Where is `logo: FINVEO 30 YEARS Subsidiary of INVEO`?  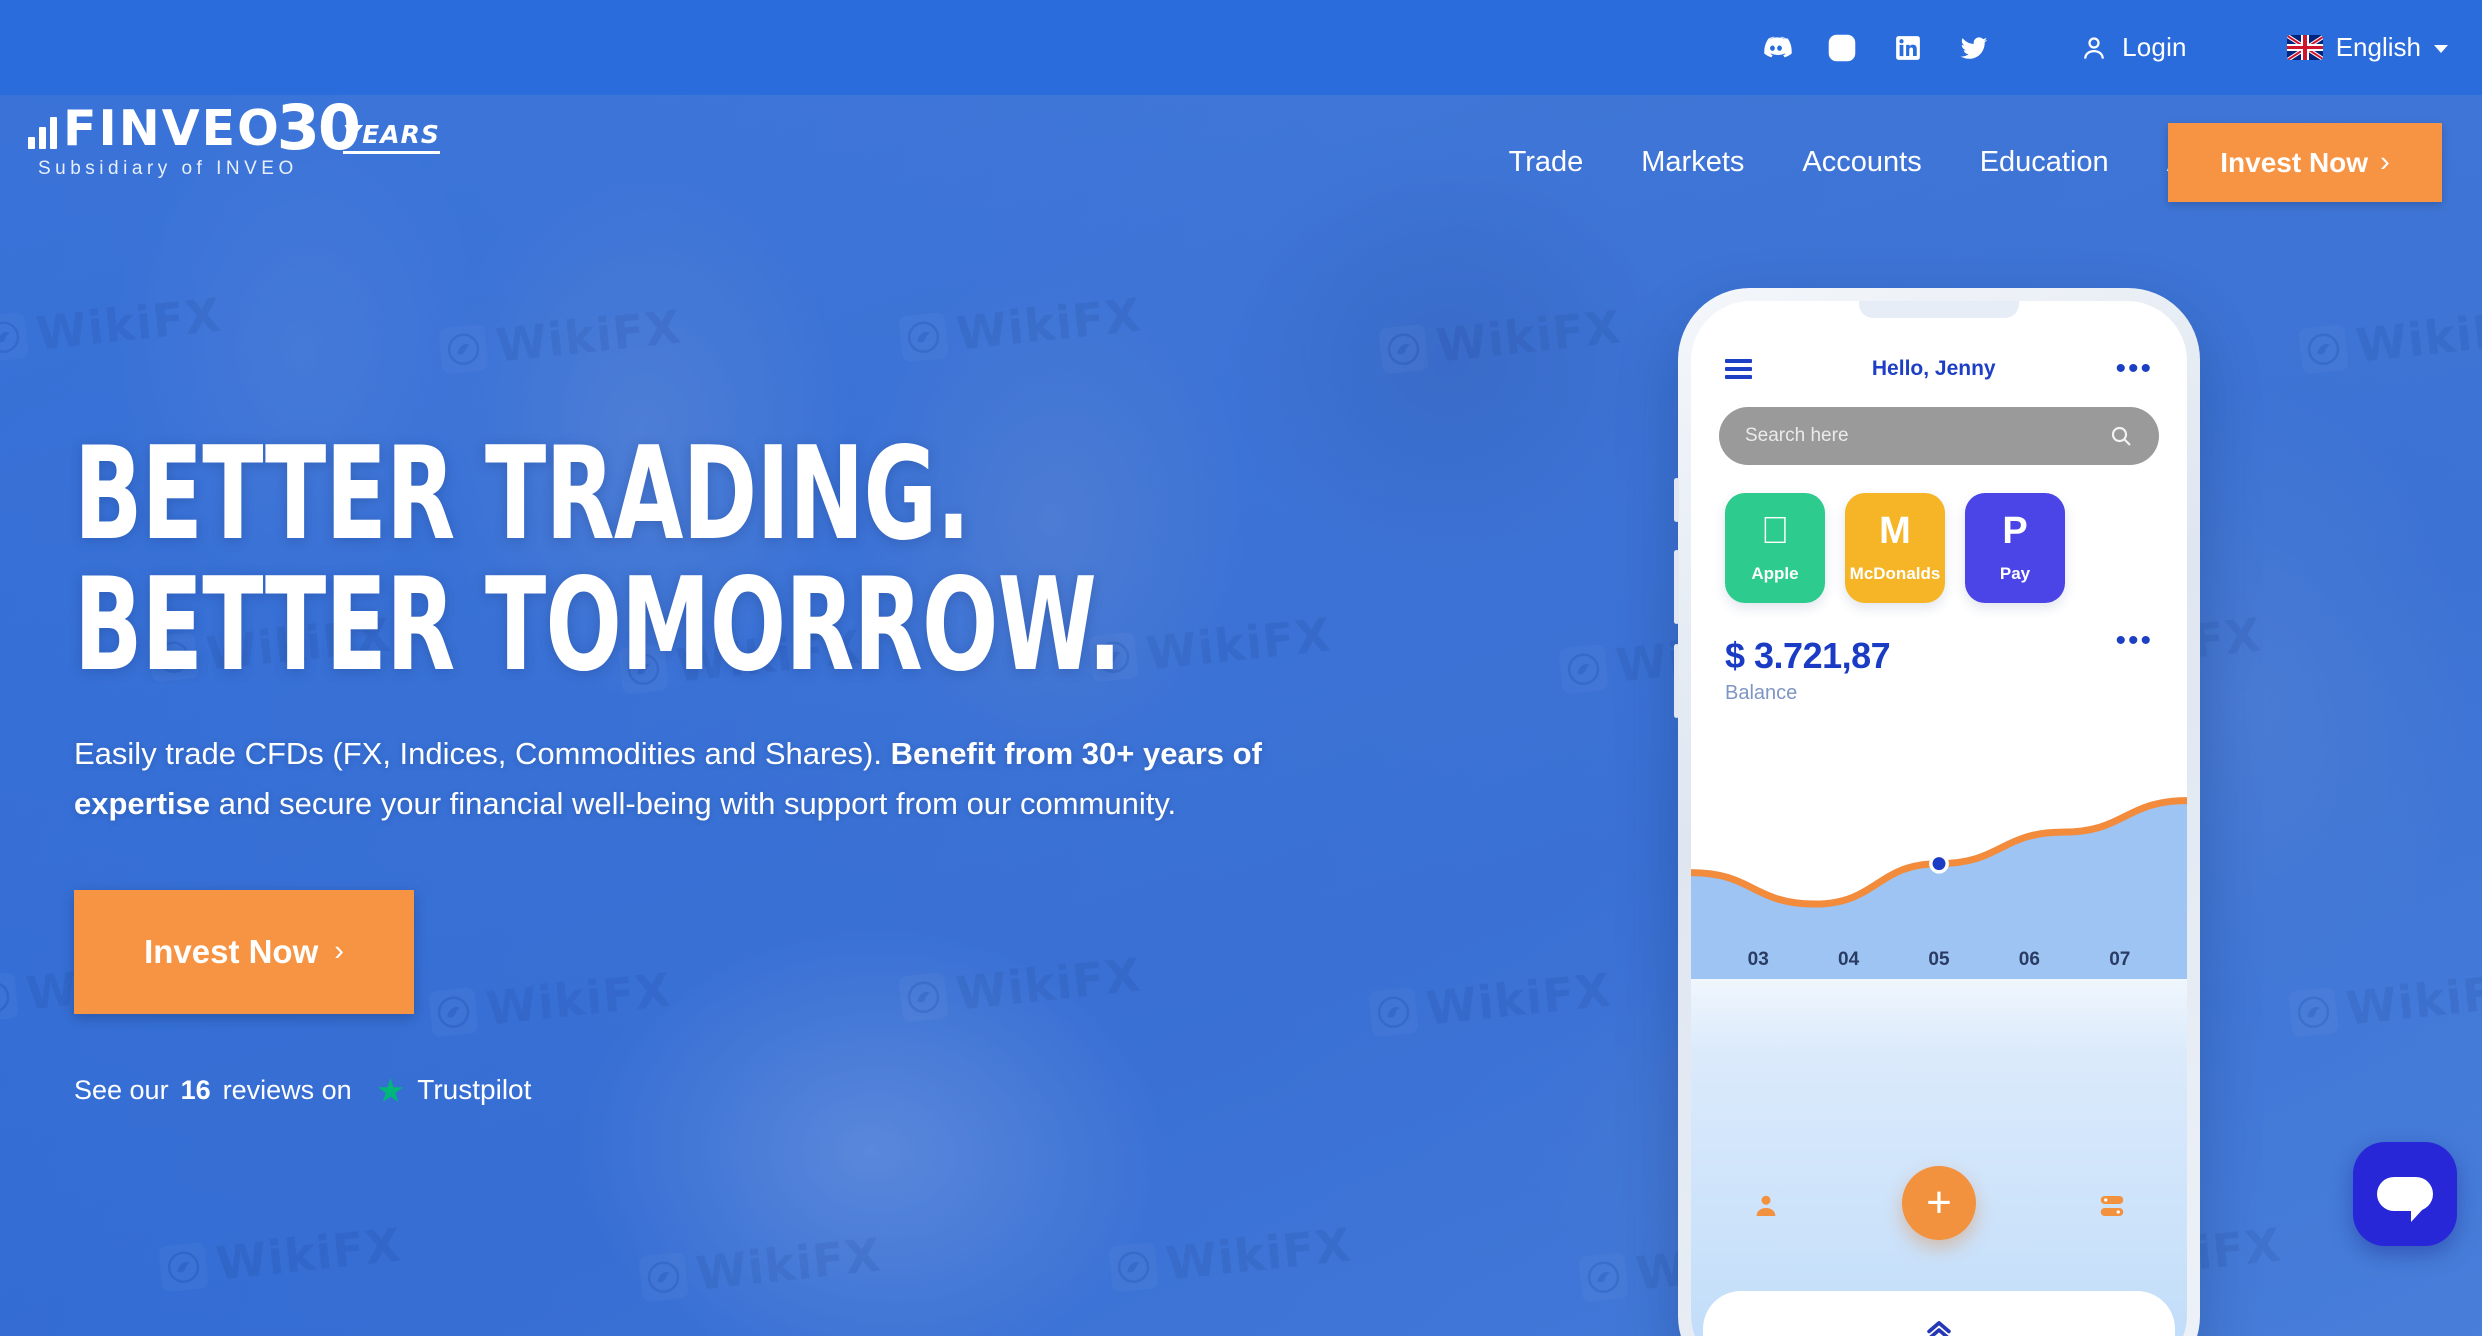 logo: FINVEO 30 YEARS Subsidiary of INVEO is located at coordinates (234, 138).